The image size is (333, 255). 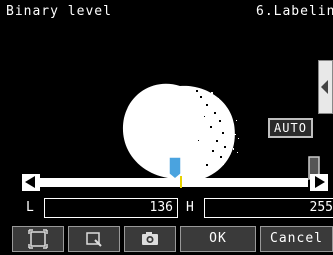 I want to click on arrow-right-icon, so click(x=320, y=182).